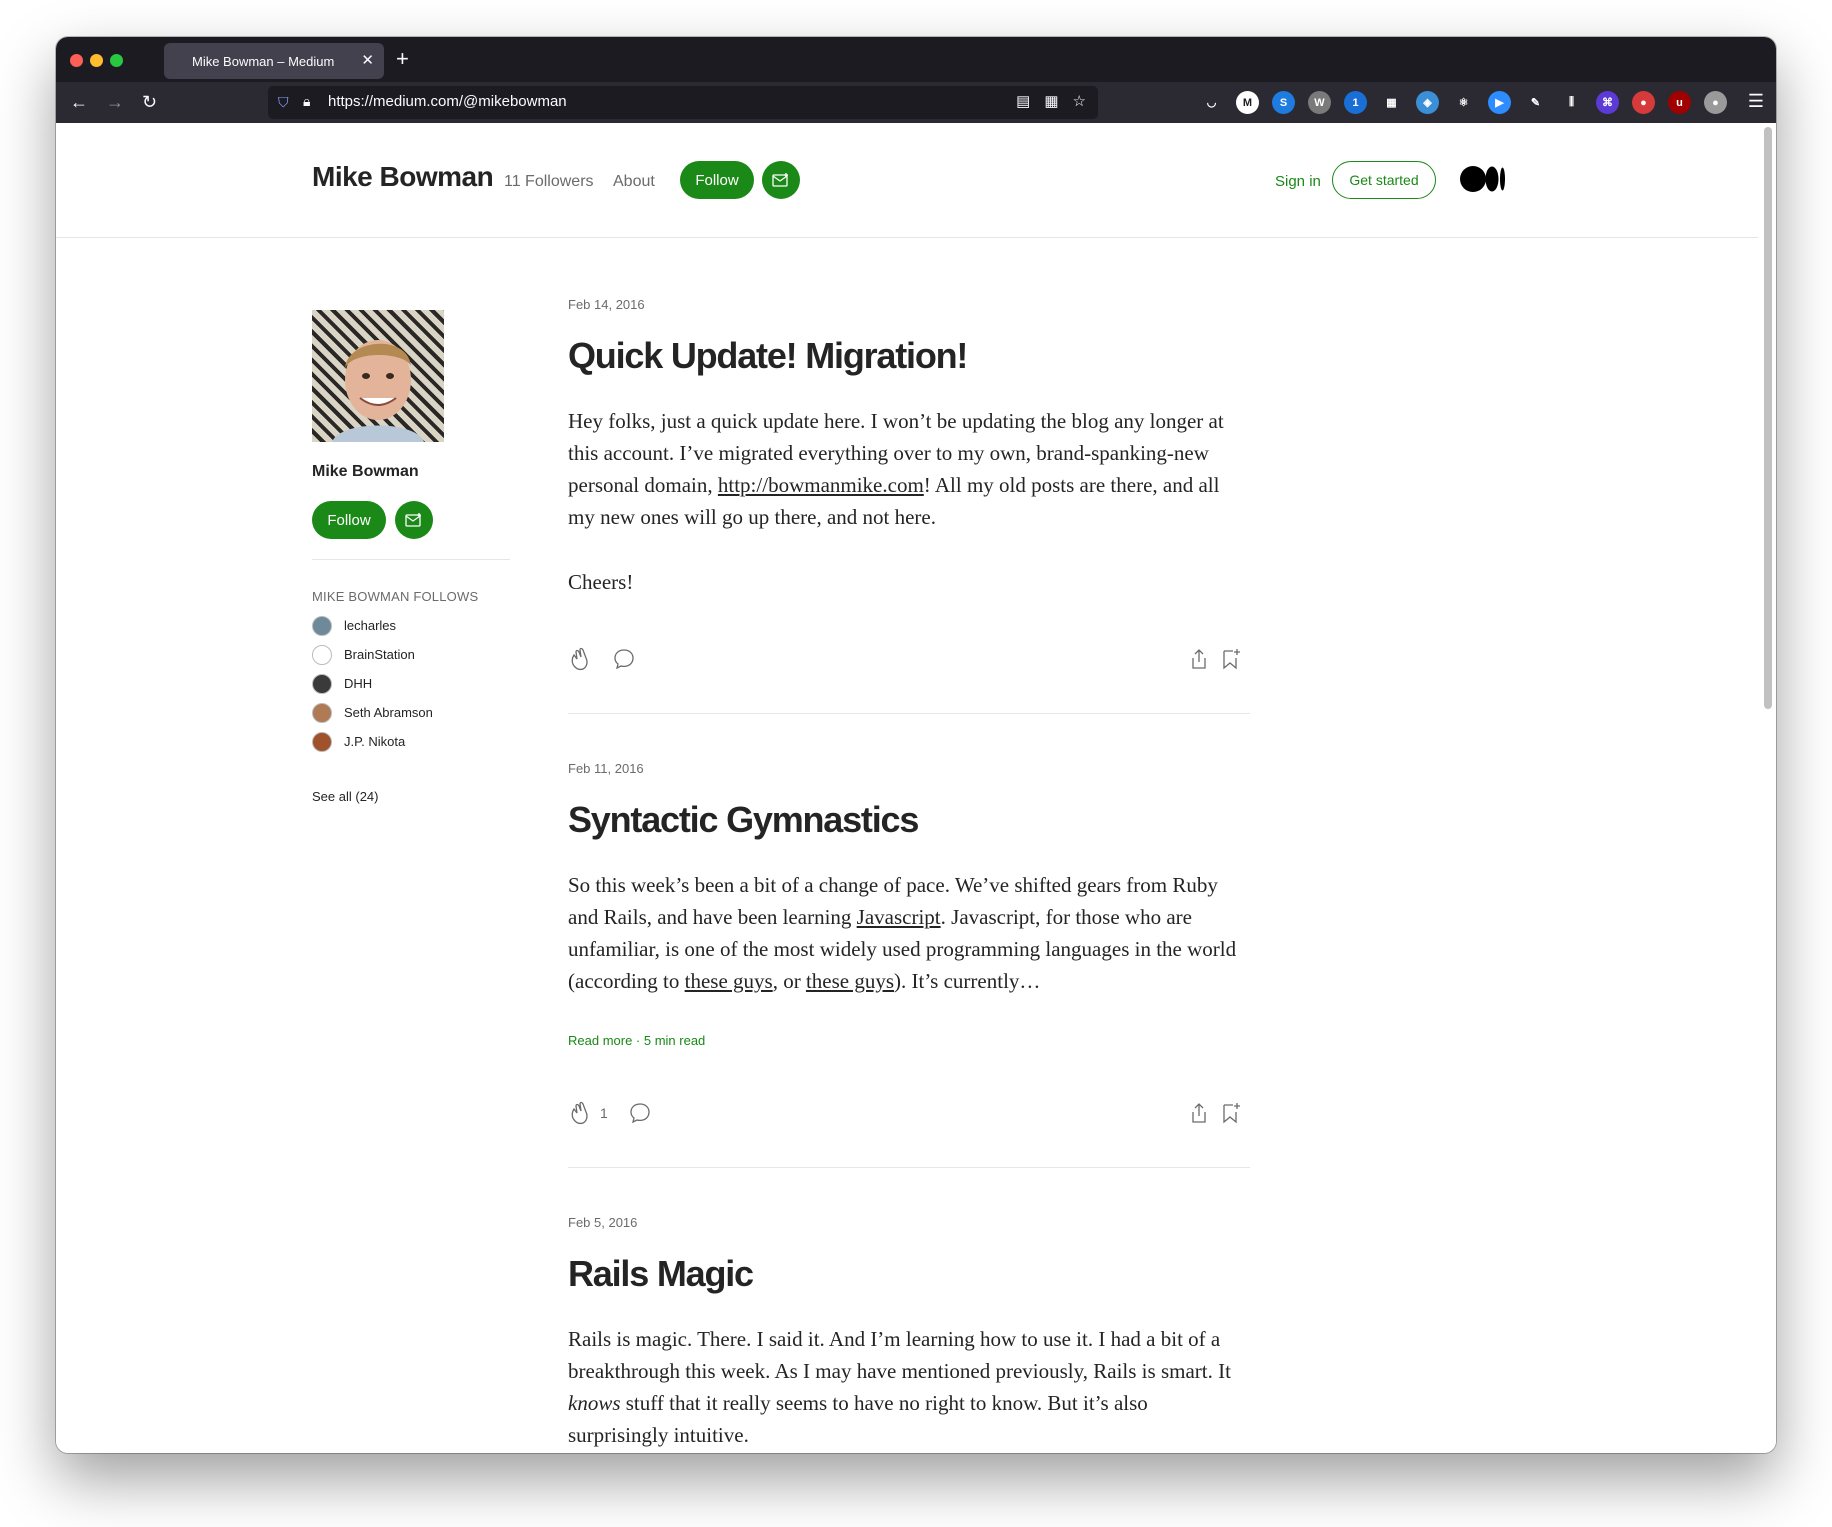  What do you see at coordinates (96, 60) in the screenshot?
I see `minimize-window-button` at bounding box center [96, 60].